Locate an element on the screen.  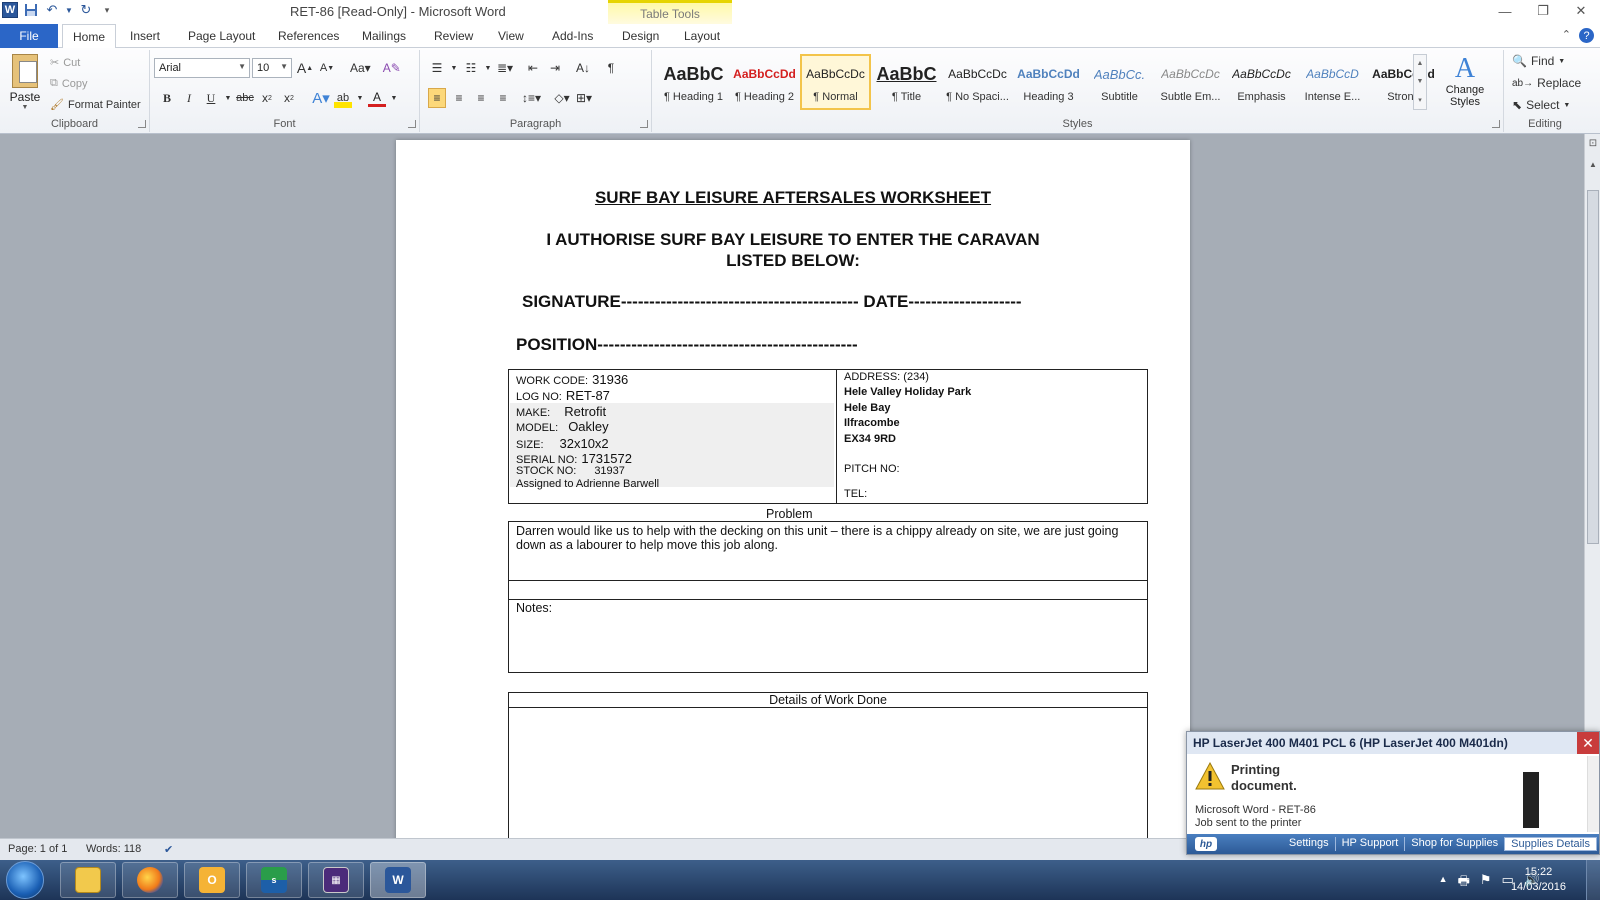
tab-references: References is located at coordinates (308, 36).